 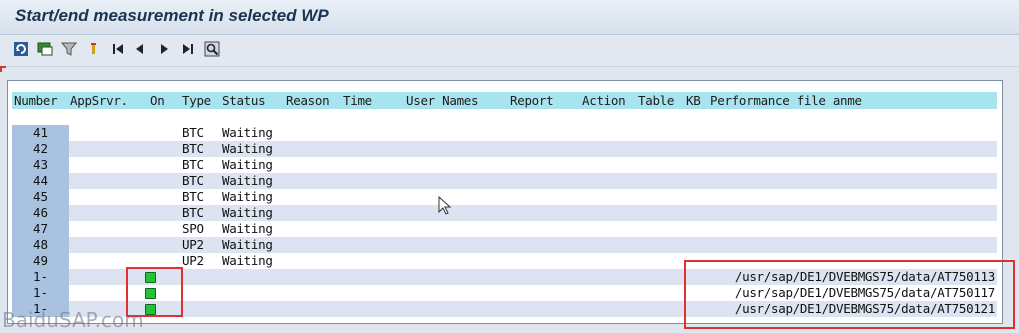 I want to click on row-number: 41, so click(x=40, y=133).